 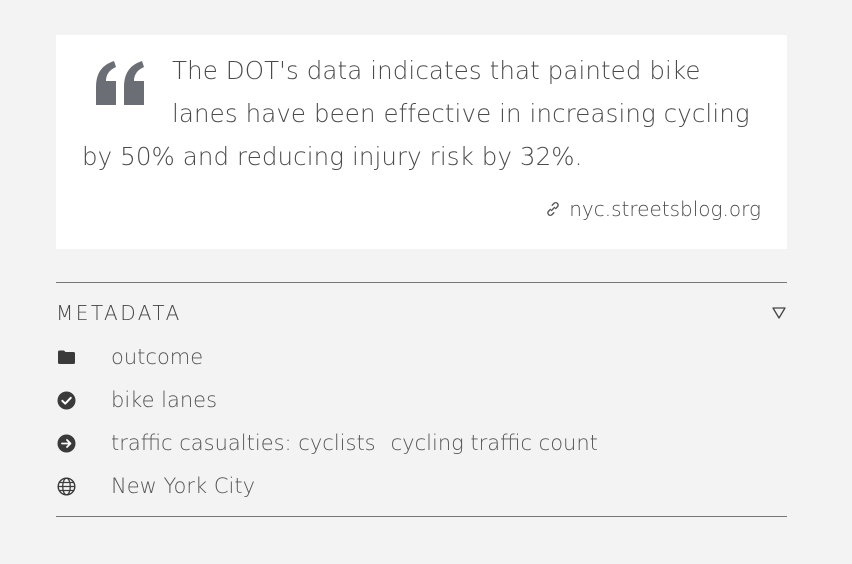 I want to click on triangle-down-icon, so click(x=779, y=313).